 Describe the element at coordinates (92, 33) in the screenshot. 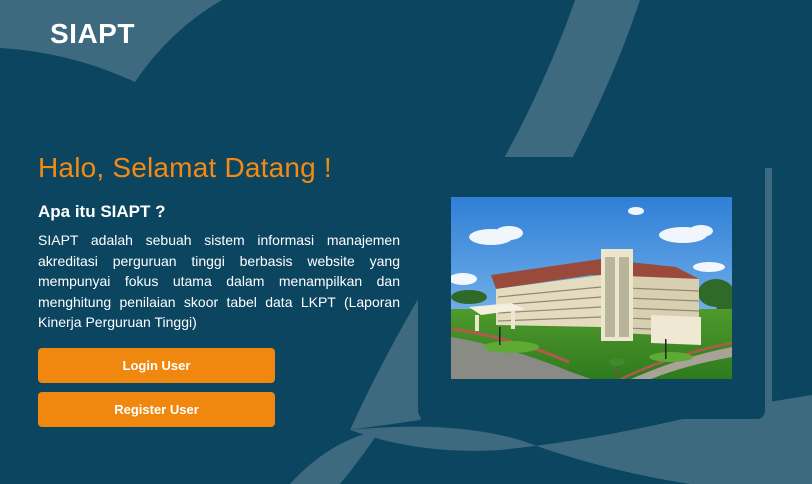

I see `brand-logo-text: SIAPT` at that location.